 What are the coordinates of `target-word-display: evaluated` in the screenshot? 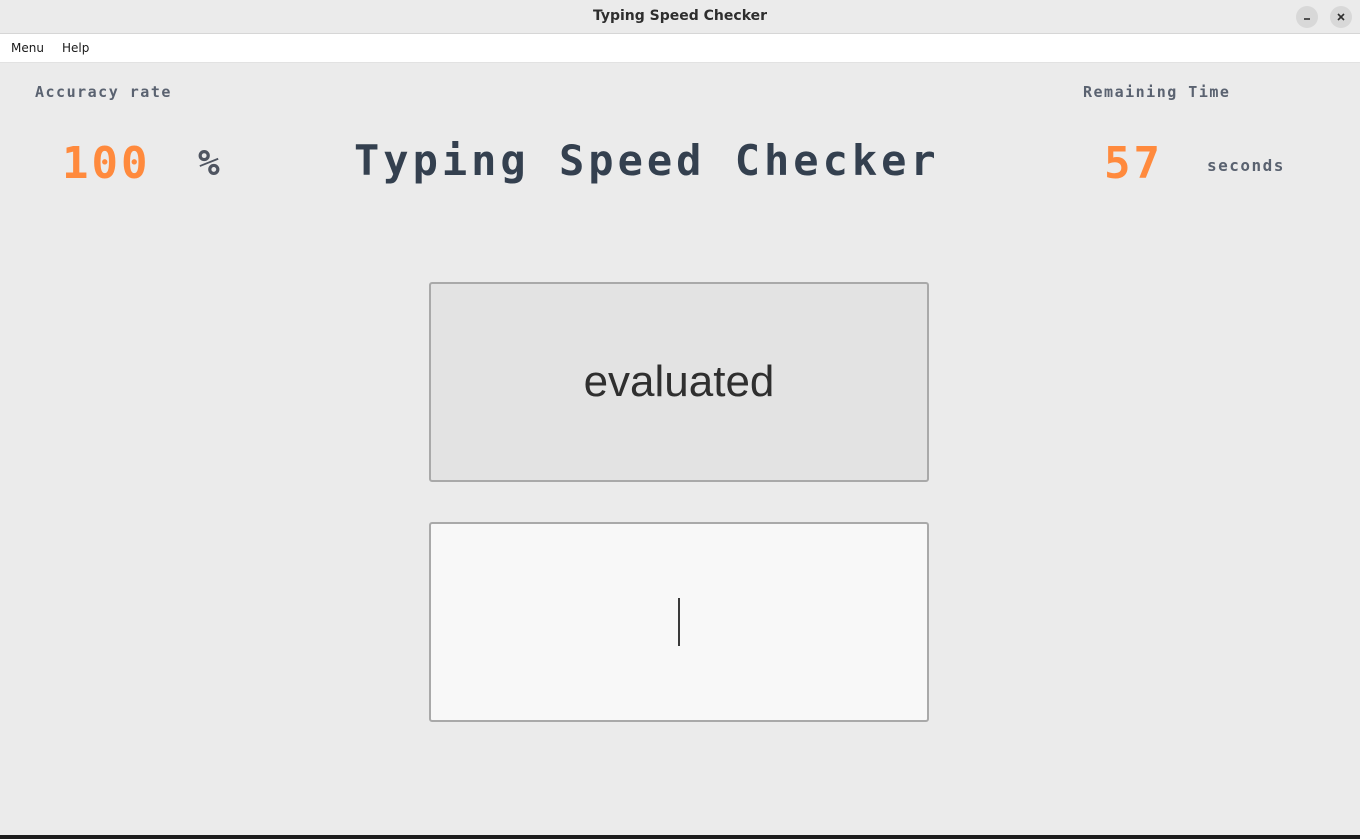 It's located at (679, 382).